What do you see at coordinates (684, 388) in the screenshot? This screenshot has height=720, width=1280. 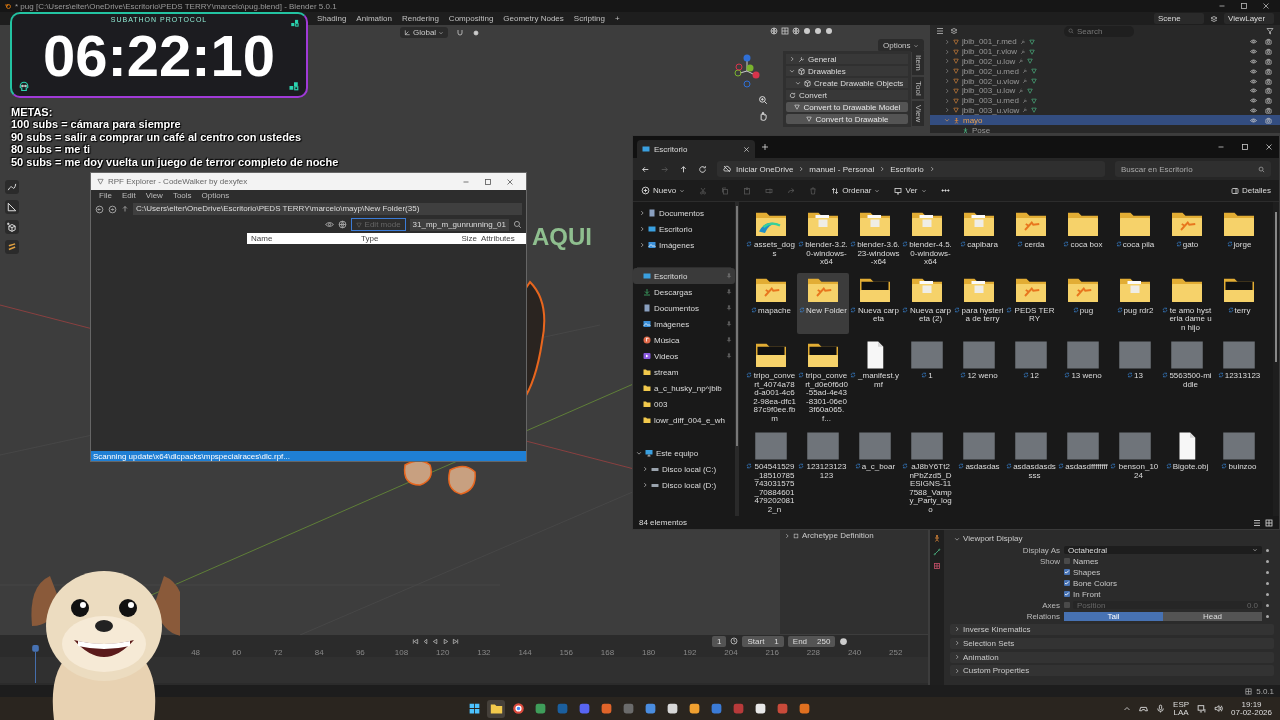 I see `sidebar-item: a_c_husky_np^jbib` at bounding box center [684, 388].